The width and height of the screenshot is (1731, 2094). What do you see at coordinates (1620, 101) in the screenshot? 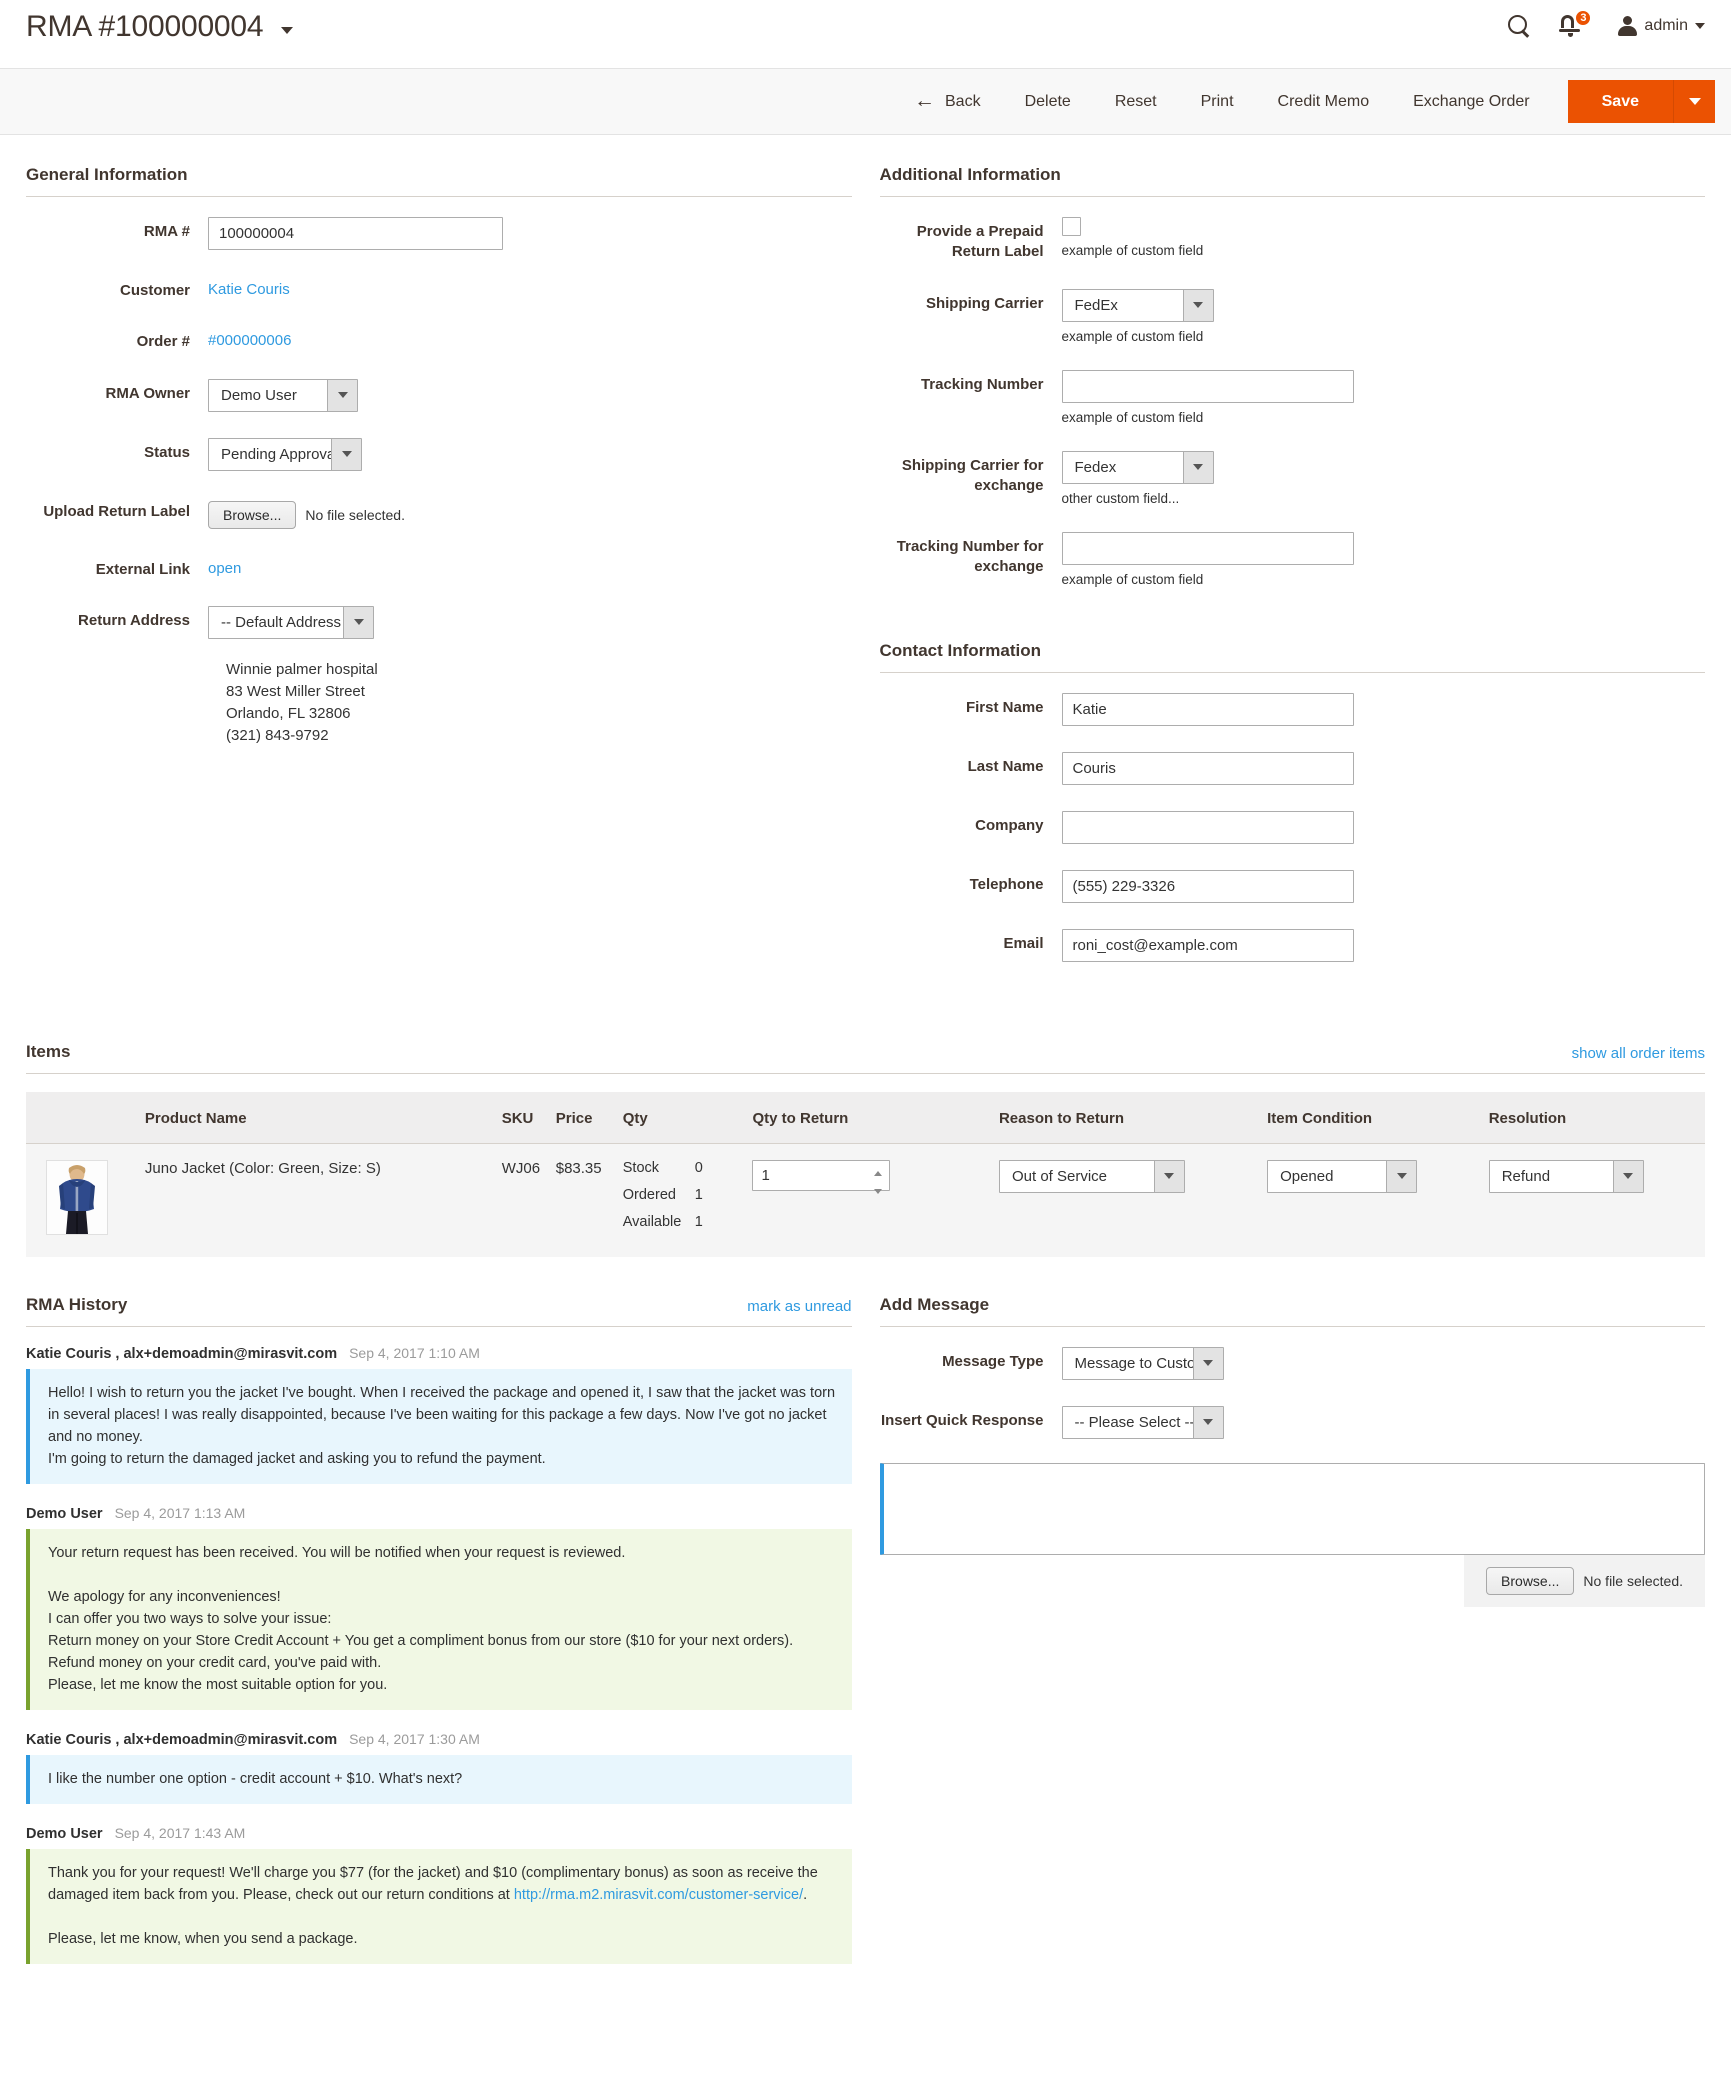
I see `save-button: Save` at bounding box center [1620, 101].